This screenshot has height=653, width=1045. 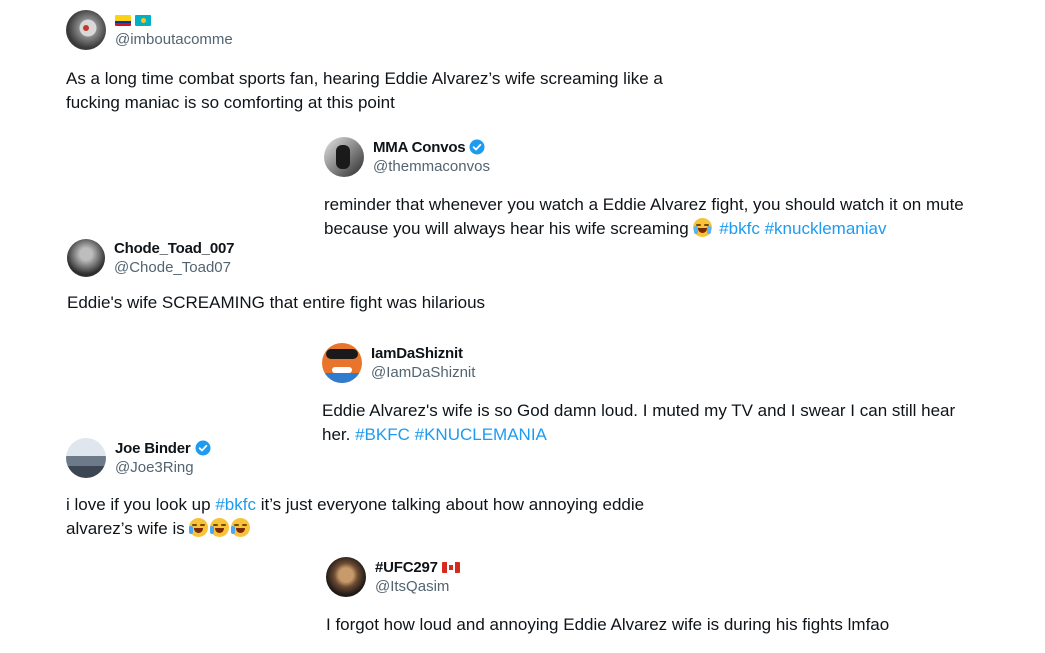 What do you see at coordinates (123, 20) in the screenshot?
I see `colombia-flag-icon` at bounding box center [123, 20].